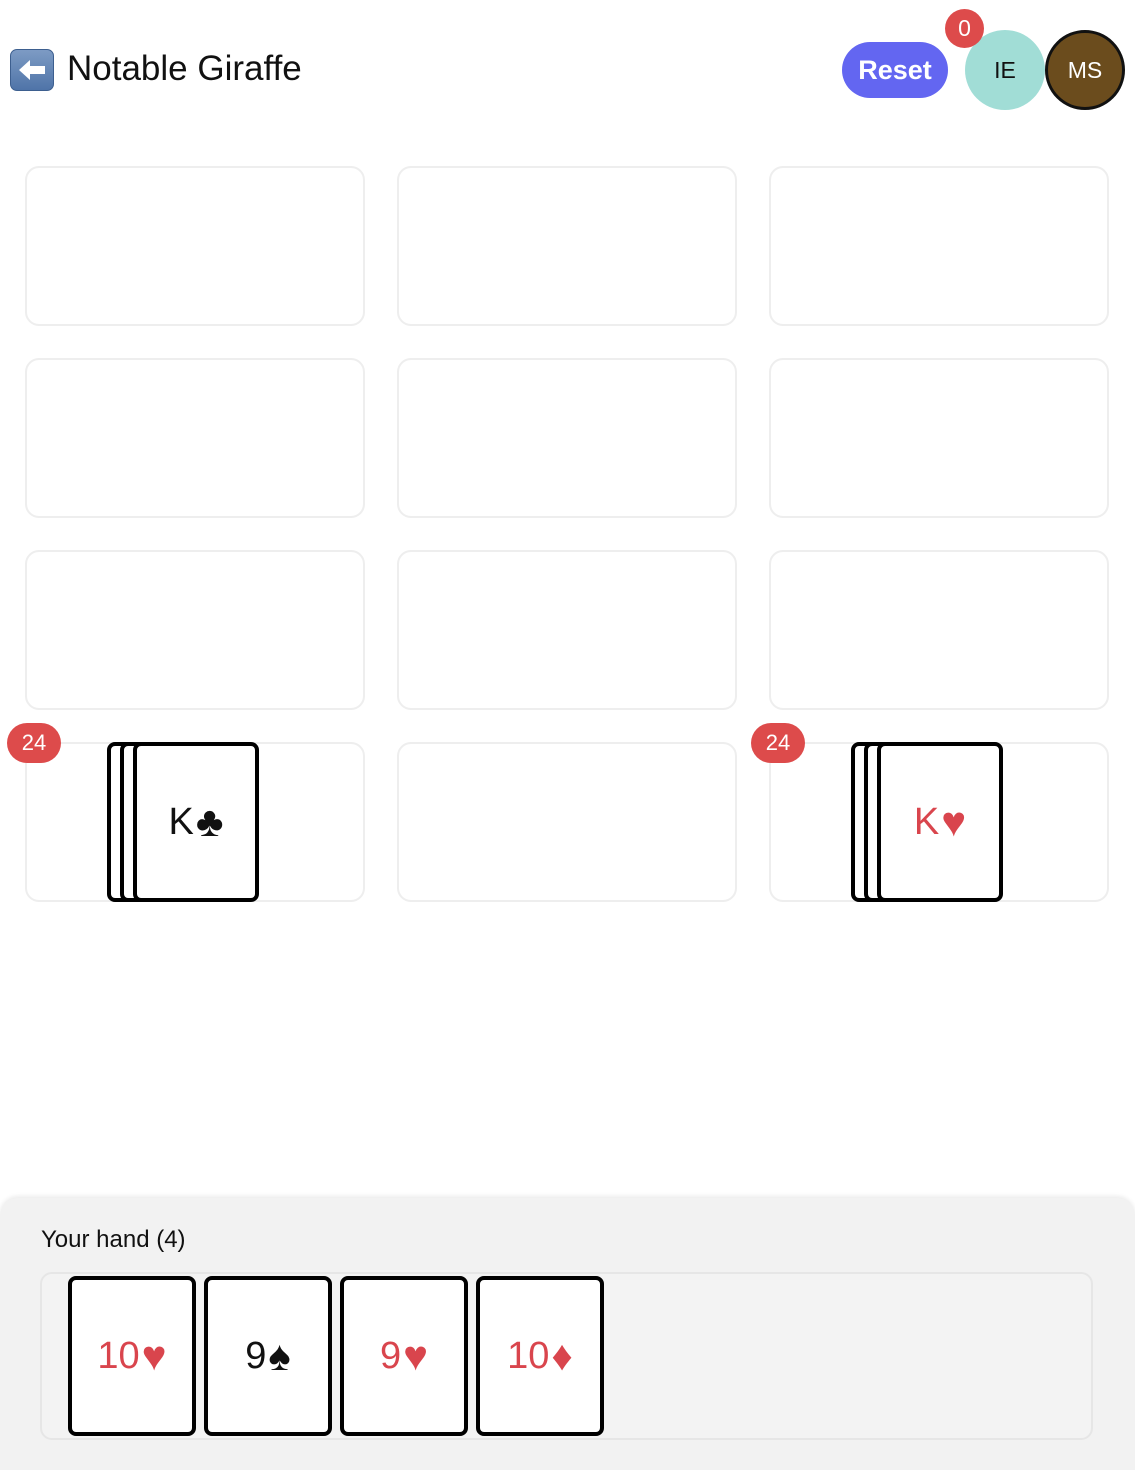  I want to click on pile-top-card: K ♣, so click(196, 822).